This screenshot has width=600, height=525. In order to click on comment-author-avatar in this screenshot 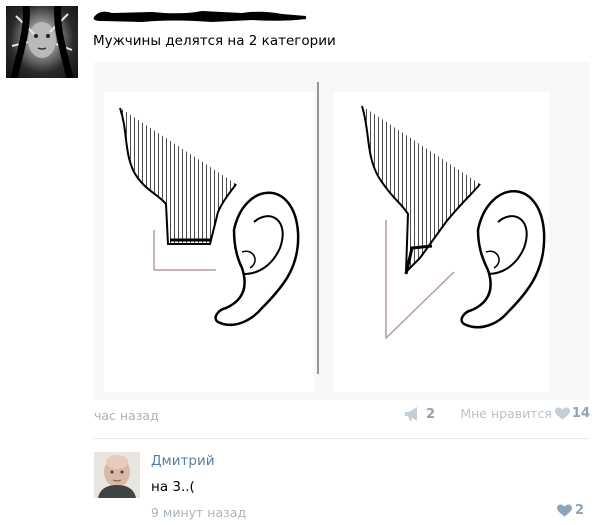, I will do `click(117, 475)`.